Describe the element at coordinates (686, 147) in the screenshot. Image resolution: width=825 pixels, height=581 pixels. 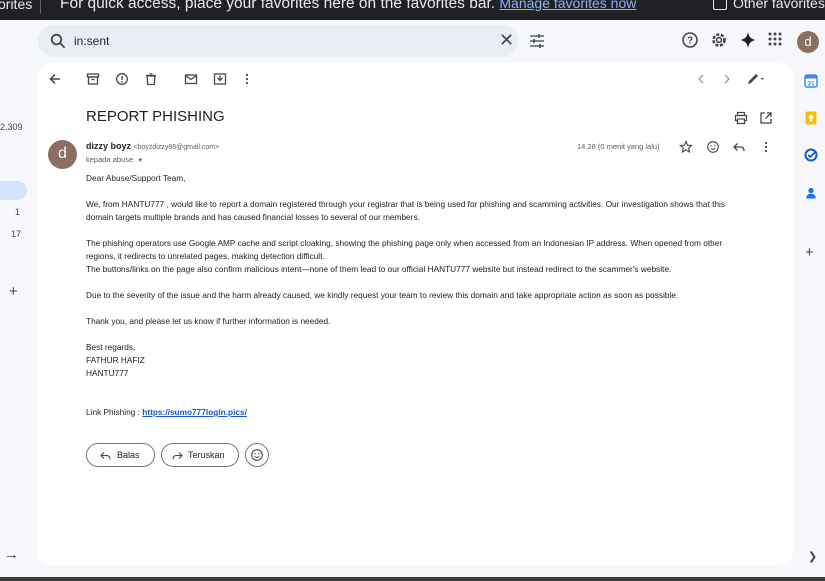
I see `star-icon` at that location.